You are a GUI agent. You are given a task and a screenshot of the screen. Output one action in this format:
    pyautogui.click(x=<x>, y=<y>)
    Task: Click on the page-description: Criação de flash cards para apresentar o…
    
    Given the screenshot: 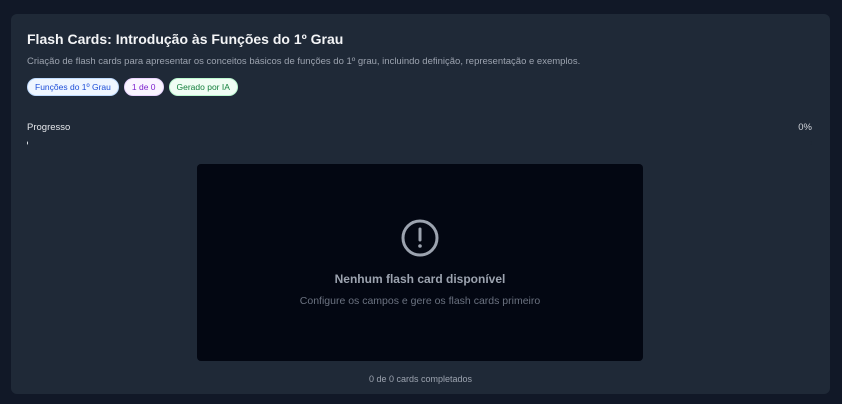 What is the action you would take?
    pyautogui.click(x=304, y=61)
    